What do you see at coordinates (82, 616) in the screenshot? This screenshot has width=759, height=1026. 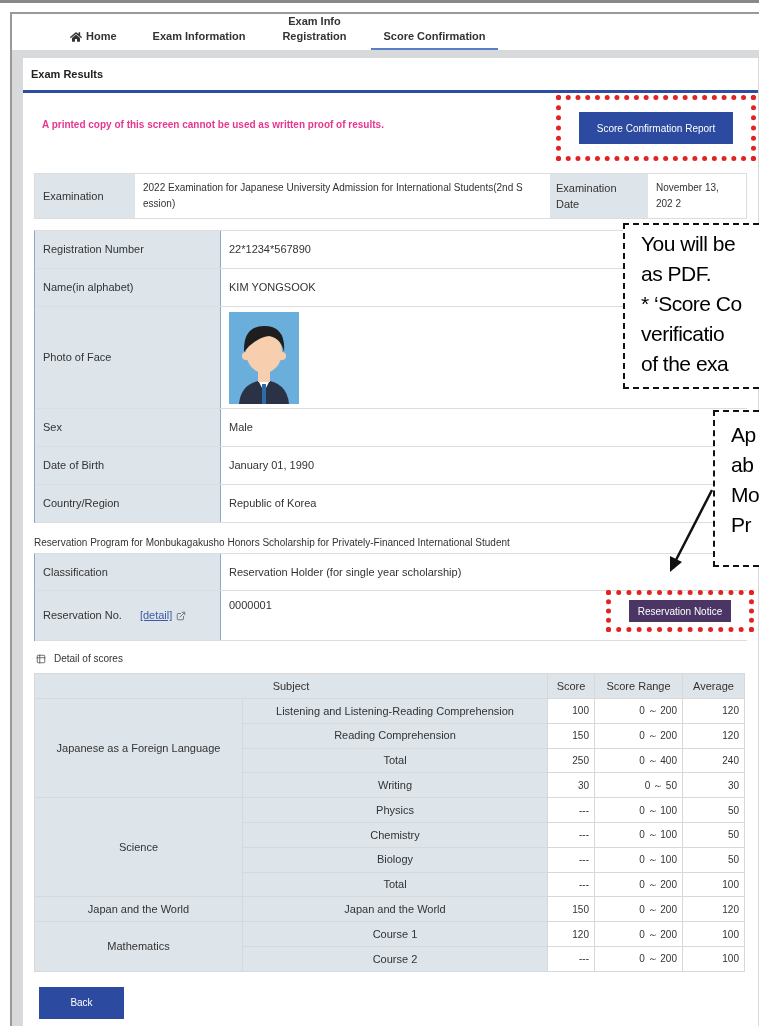 I see `field-label: Reservation No.` at bounding box center [82, 616].